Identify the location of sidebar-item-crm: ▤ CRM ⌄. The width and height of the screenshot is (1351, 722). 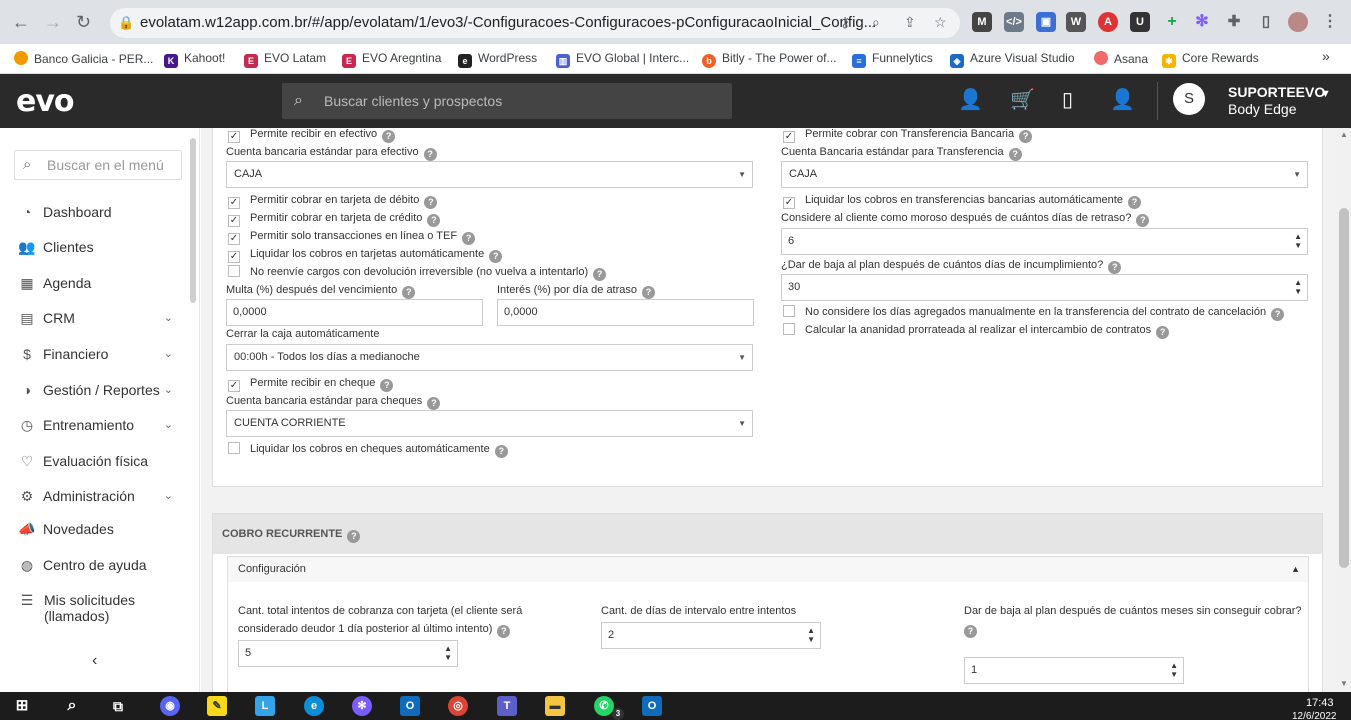
(98, 318).